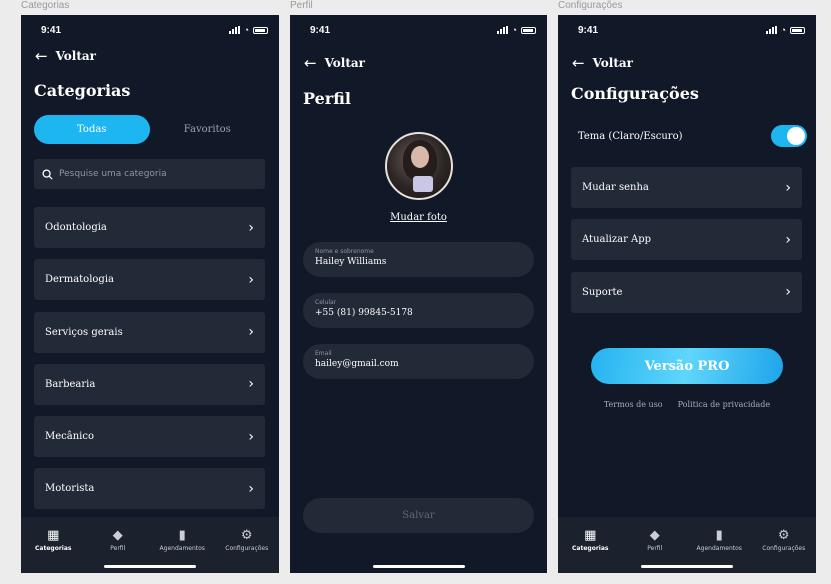 The height and width of the screenshot is (584, 831). I want to click on search-input: Pesquise uma categoria, so click(149, 174).